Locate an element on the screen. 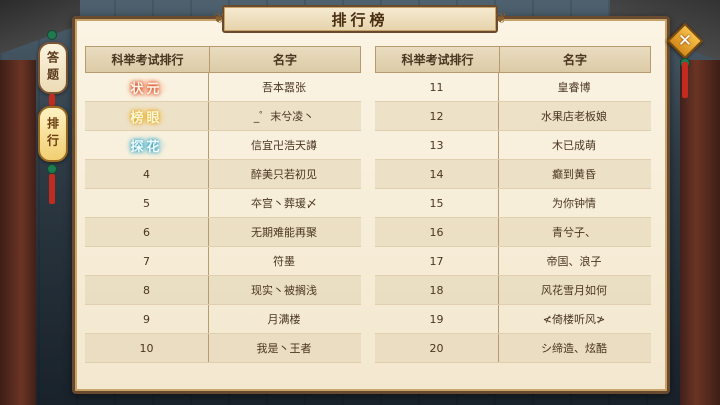  rank-number: 5 is located at coordinates (147, 203).